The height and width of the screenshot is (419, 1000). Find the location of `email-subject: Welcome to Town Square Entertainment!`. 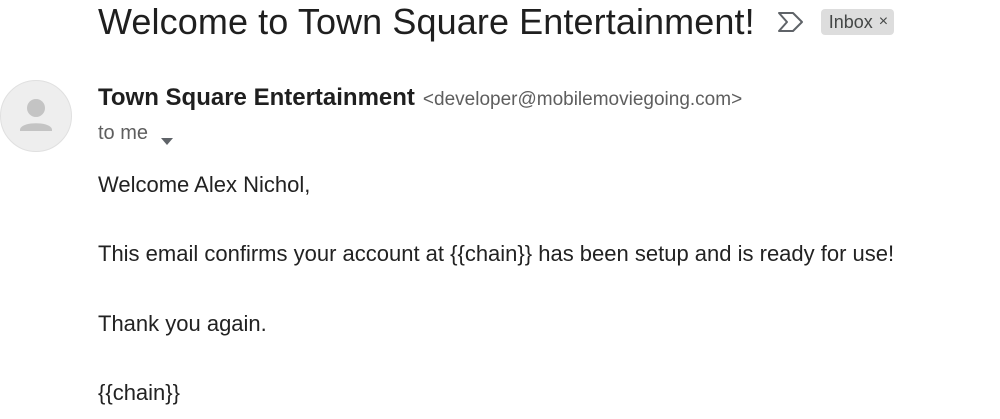

email-subject: Welcome to Town Square Entertainment! is located at coordinates (426, 21).